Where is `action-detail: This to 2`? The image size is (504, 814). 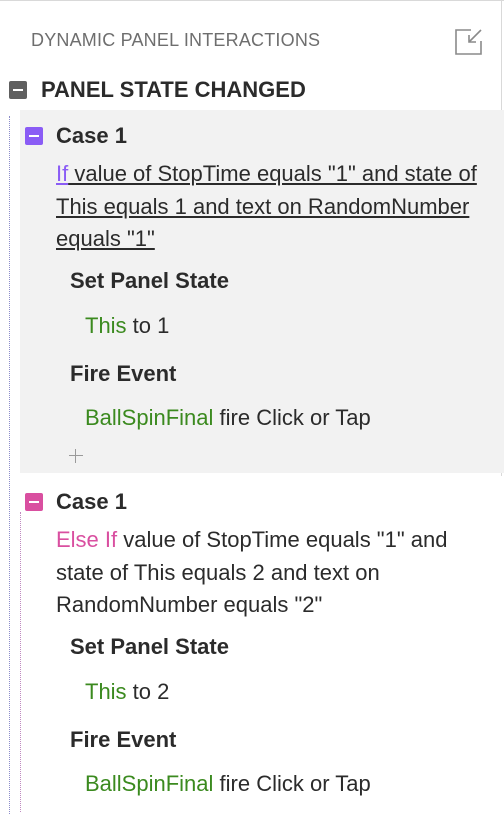
action-detail: This to 2 is located at coordinates (127, 692).